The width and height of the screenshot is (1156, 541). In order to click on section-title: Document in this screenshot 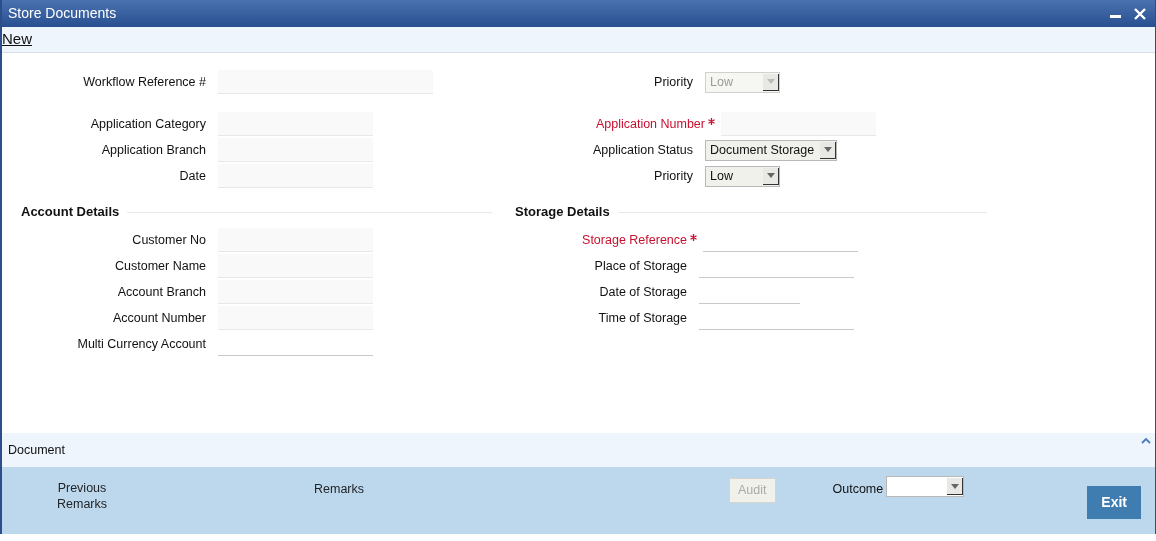, I will do `click(36, 450)`.